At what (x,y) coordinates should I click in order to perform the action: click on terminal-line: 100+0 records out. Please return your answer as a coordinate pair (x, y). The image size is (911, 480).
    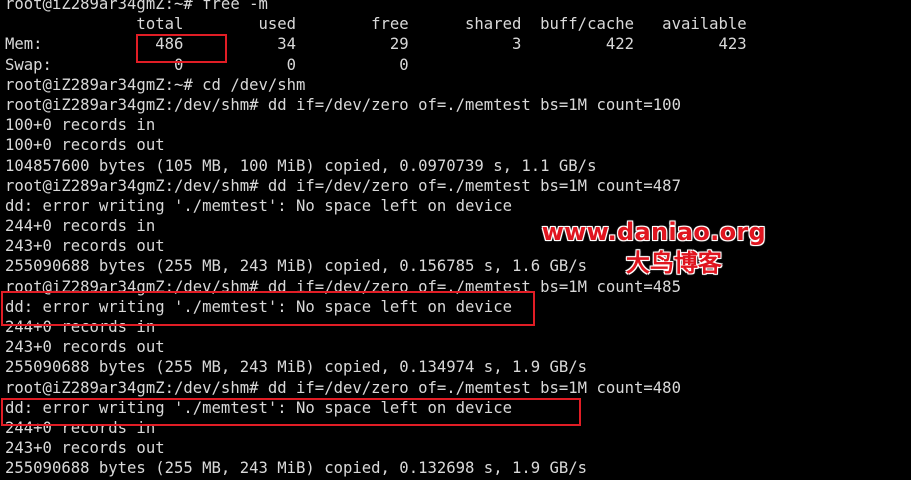
    Looking at the image, I should click on (85, 145).